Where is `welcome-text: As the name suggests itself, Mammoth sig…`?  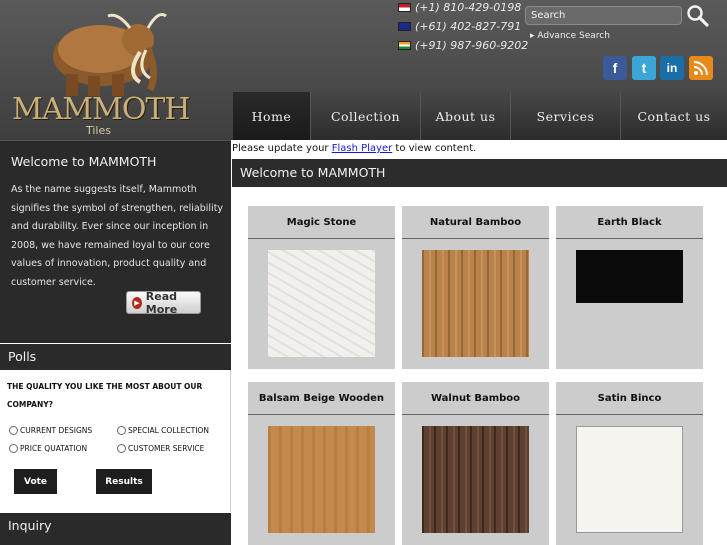 welcome-text: As the name suggests itself, Mammoth sig… is located at coordinates (117, 236).